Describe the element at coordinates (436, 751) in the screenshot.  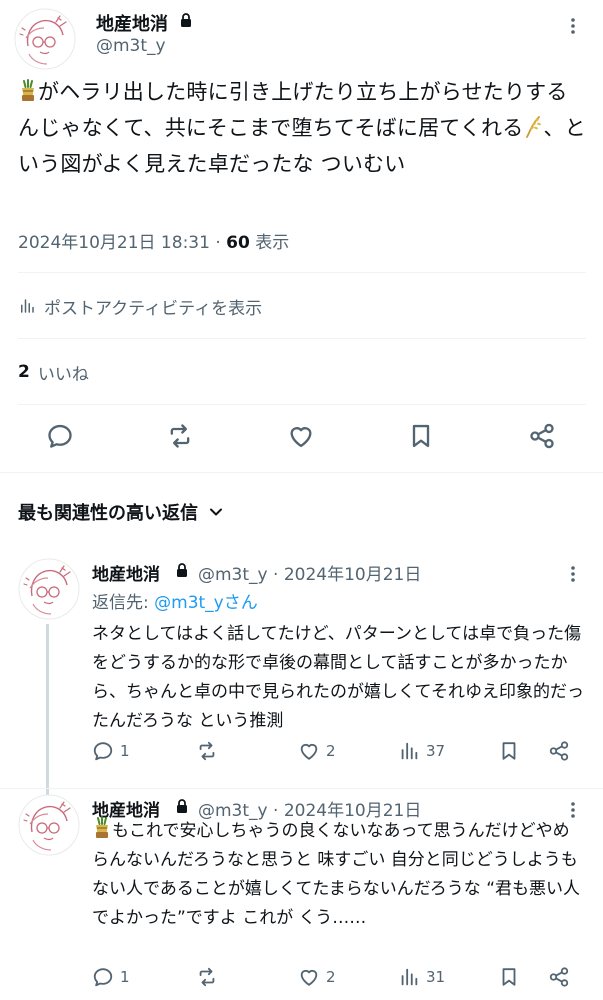
I see `view-count: 37` at that location.